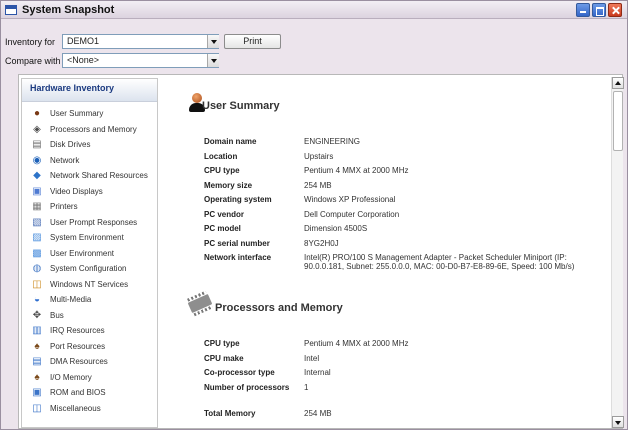  What do you see at coordinates (618, 422) in the screenshot?
I see `scroll-down-icon` at bounding box center [618, 422].